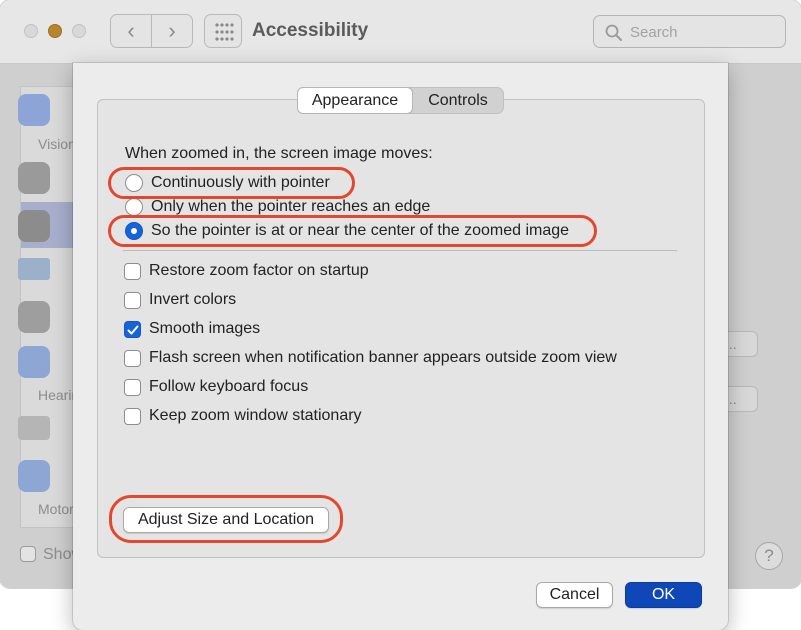 This screenshot has width=801, height=630. I want to click on checkbox-label: Invert colors, so click(193, 299).